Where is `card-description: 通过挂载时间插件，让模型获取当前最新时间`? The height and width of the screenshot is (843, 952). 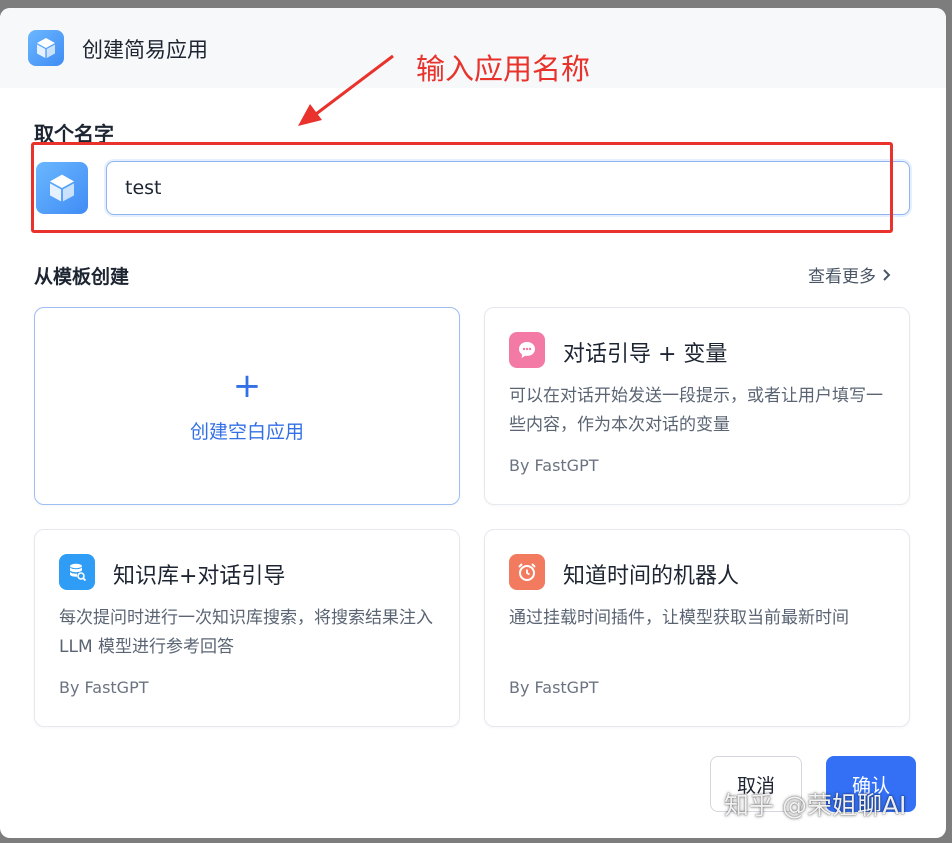
card-description: 通过挂载时间插件，让模型获取当前最新时间 is located at coordinates (679, 618).